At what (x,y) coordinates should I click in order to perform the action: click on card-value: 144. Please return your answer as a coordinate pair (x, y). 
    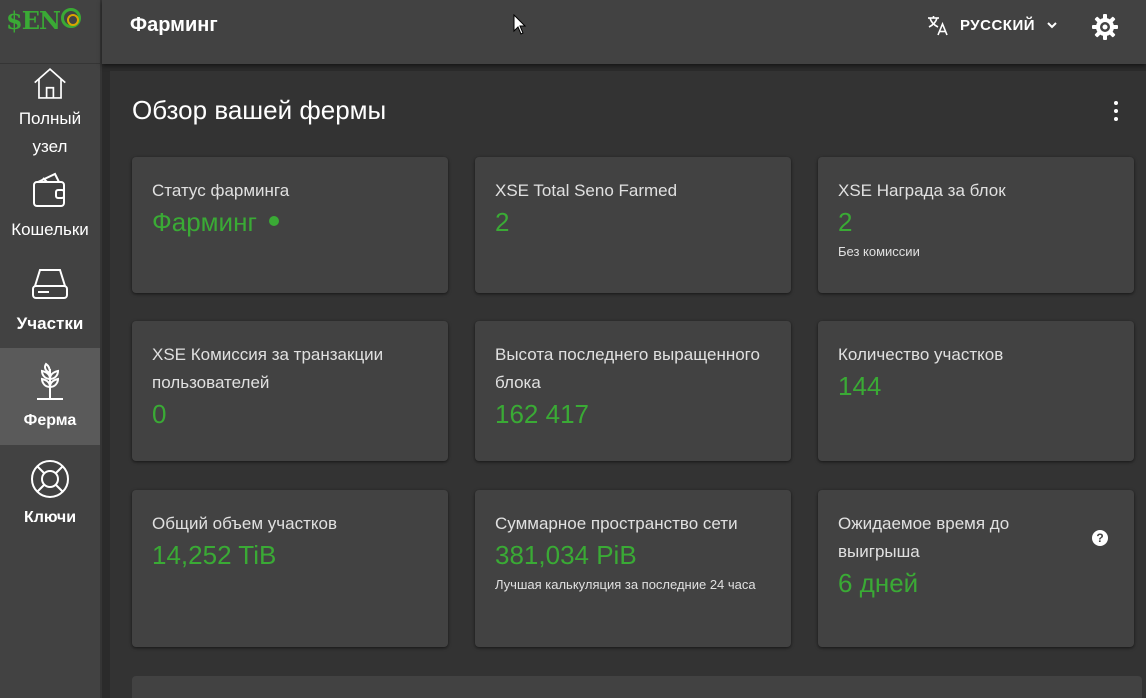
    Looking at the image, I should click on (860, 386).